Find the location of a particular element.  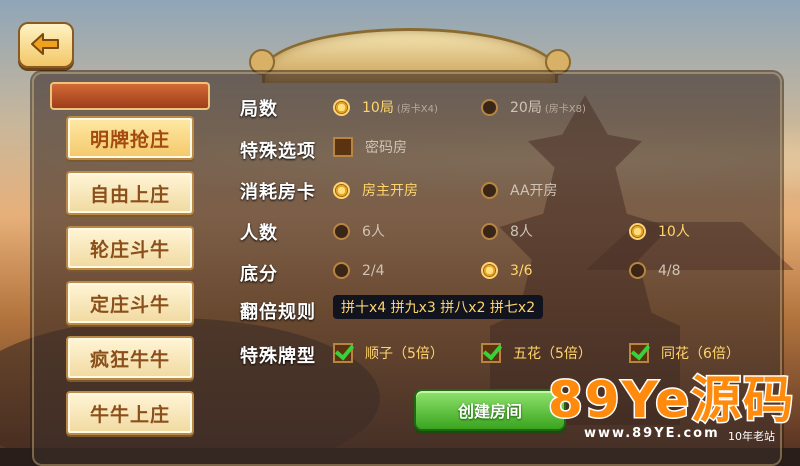

option-text: AA开房 is located at coordinates (534, 191).